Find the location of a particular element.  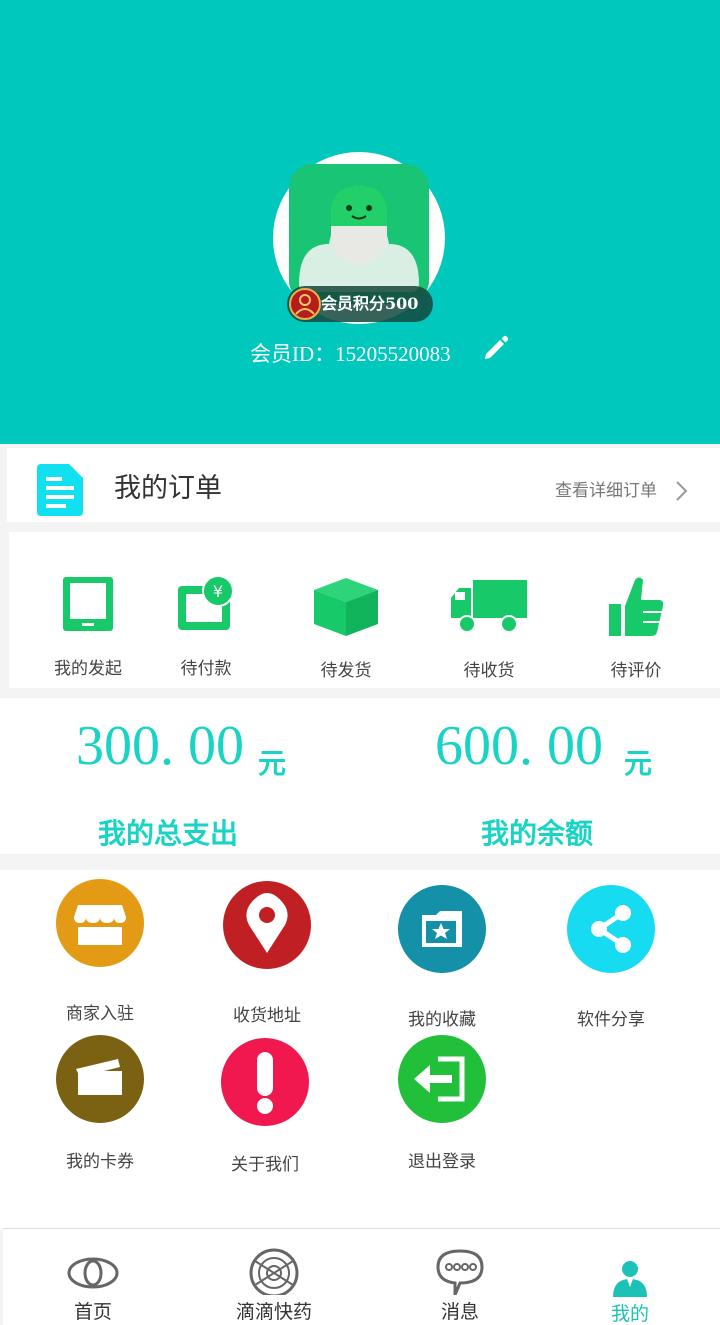

eye-icon is located at coordinates (93, 1273).